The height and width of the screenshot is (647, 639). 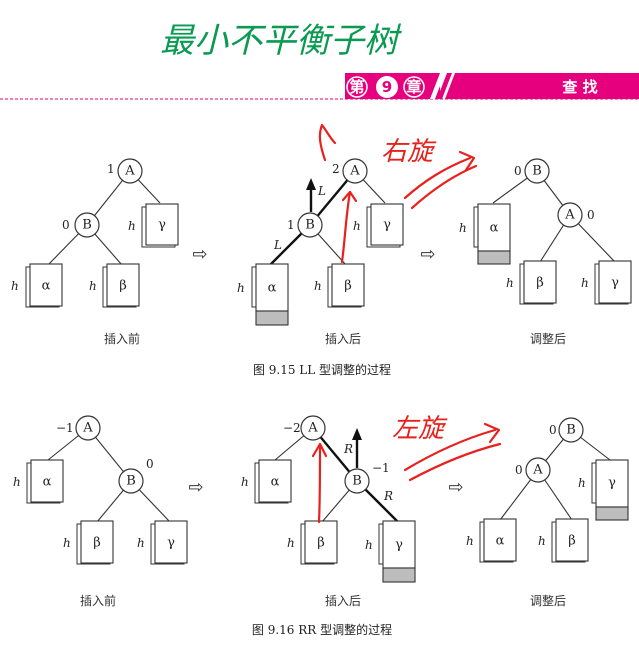 What do you see at coordinates (281, 41) in the screenshot?
I see `handwritten-title: 最小不平衡子树` at bounding box center [281, 41].